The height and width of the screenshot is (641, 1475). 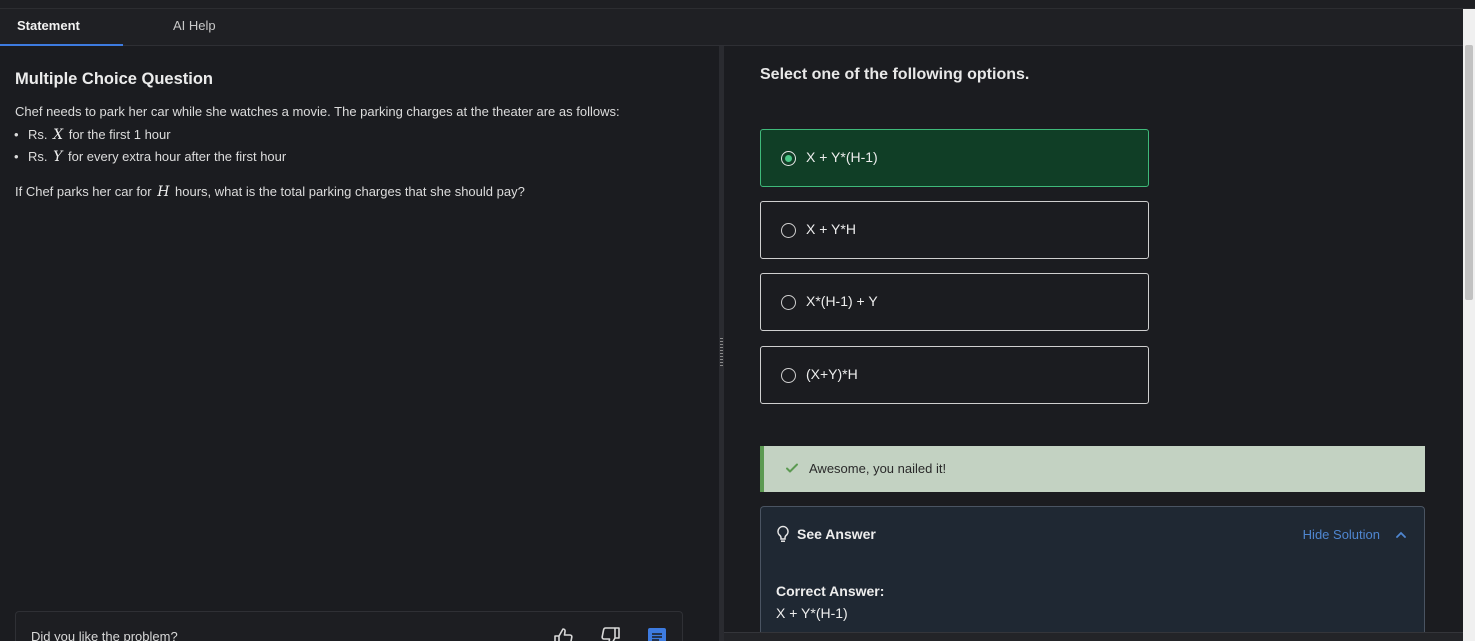 I want to click on option-1: X + Y*(H-1), so click(x=954, y=158).